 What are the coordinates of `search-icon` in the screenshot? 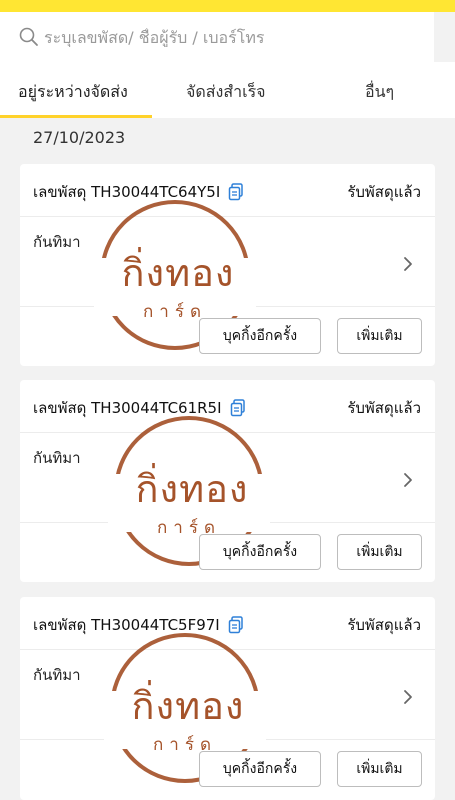 It's located at (28, 36).